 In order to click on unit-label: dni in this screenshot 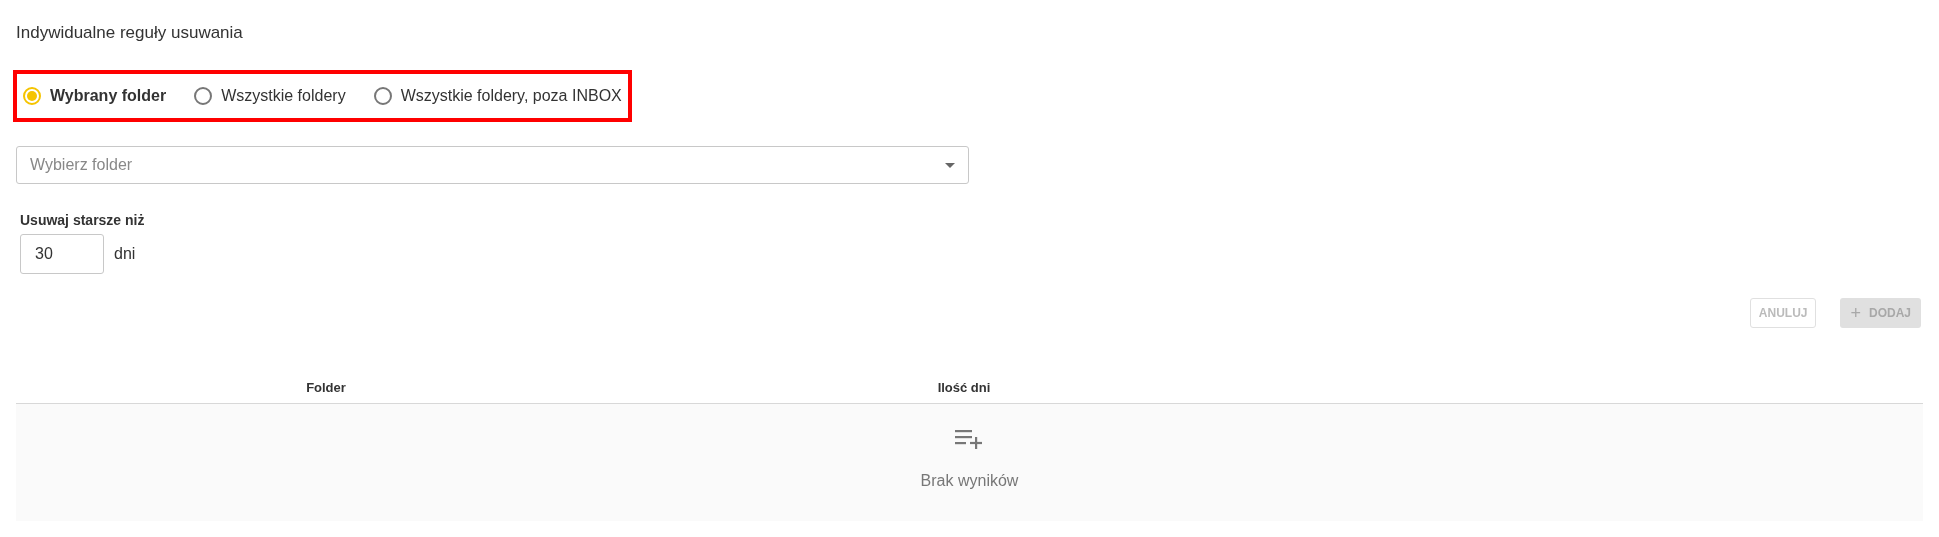, I will do `click(125, 254)`.